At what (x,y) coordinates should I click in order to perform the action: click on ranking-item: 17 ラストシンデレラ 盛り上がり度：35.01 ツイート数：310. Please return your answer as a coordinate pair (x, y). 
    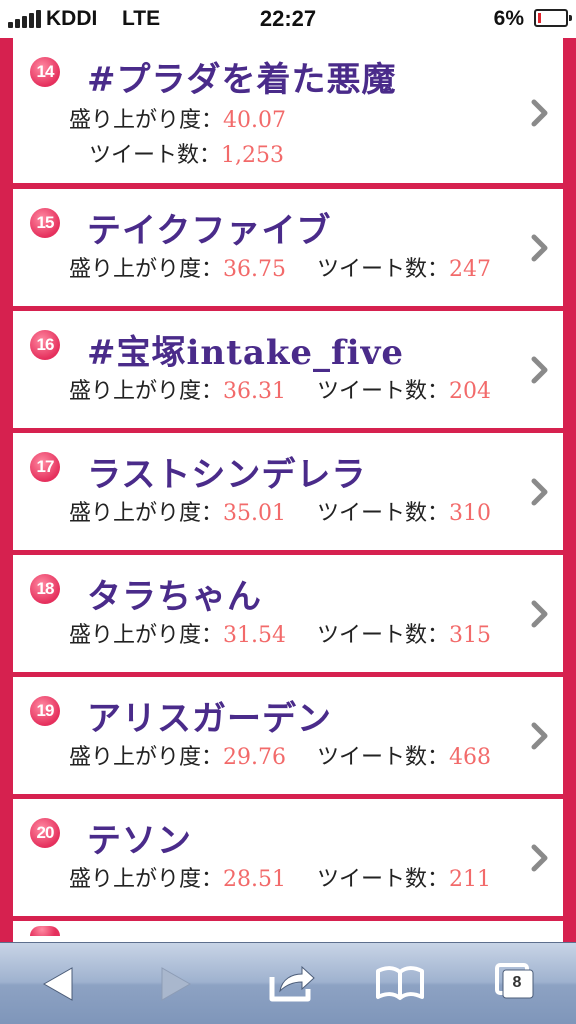
    Looking at the image, I should click on (288, 491).